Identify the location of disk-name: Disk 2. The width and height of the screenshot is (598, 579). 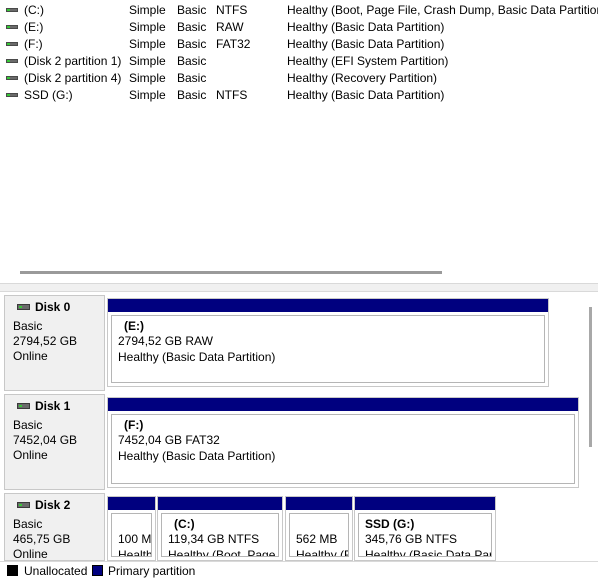
(53, 505).